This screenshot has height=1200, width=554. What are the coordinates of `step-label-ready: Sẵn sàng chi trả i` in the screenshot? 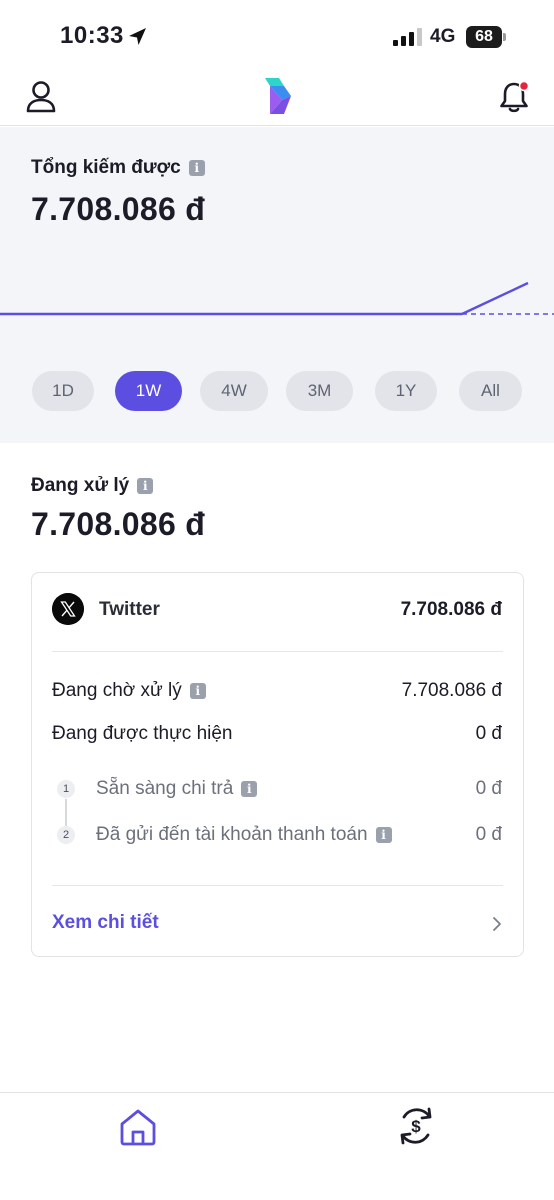 It's located at (177, 789).